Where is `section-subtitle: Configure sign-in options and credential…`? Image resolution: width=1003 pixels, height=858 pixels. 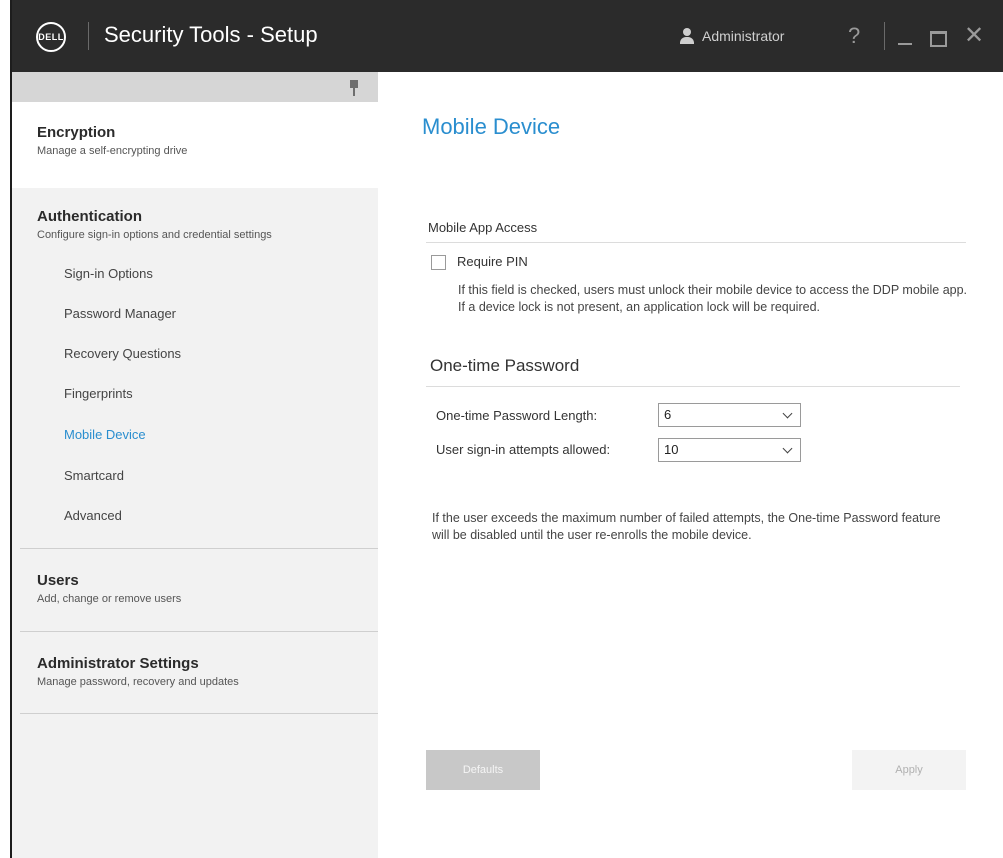 section-subtitle: Configure sign-in options and credential… is located at coordinates (154, 235).